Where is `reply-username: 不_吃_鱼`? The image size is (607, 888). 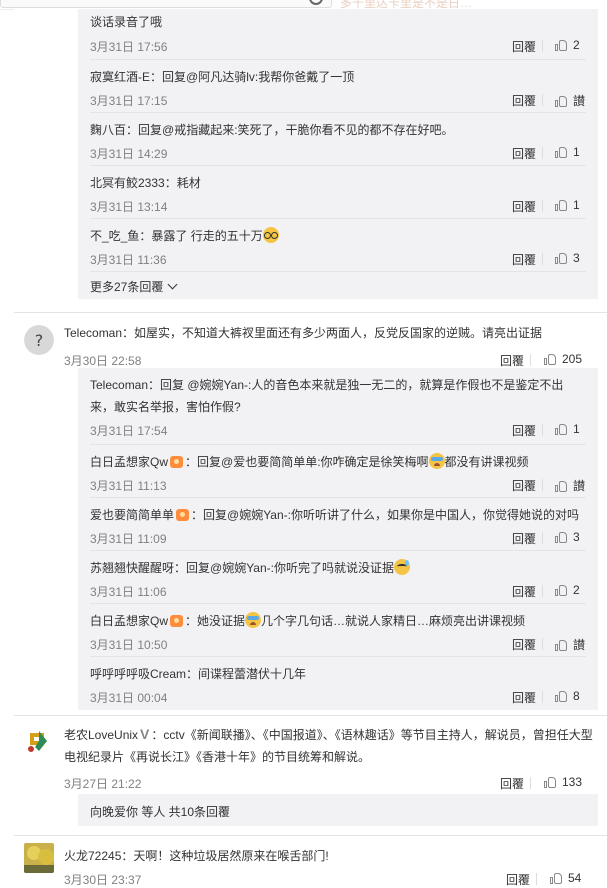
reply-username: 不_吃_鱼 is located at coordinates (114, 236).